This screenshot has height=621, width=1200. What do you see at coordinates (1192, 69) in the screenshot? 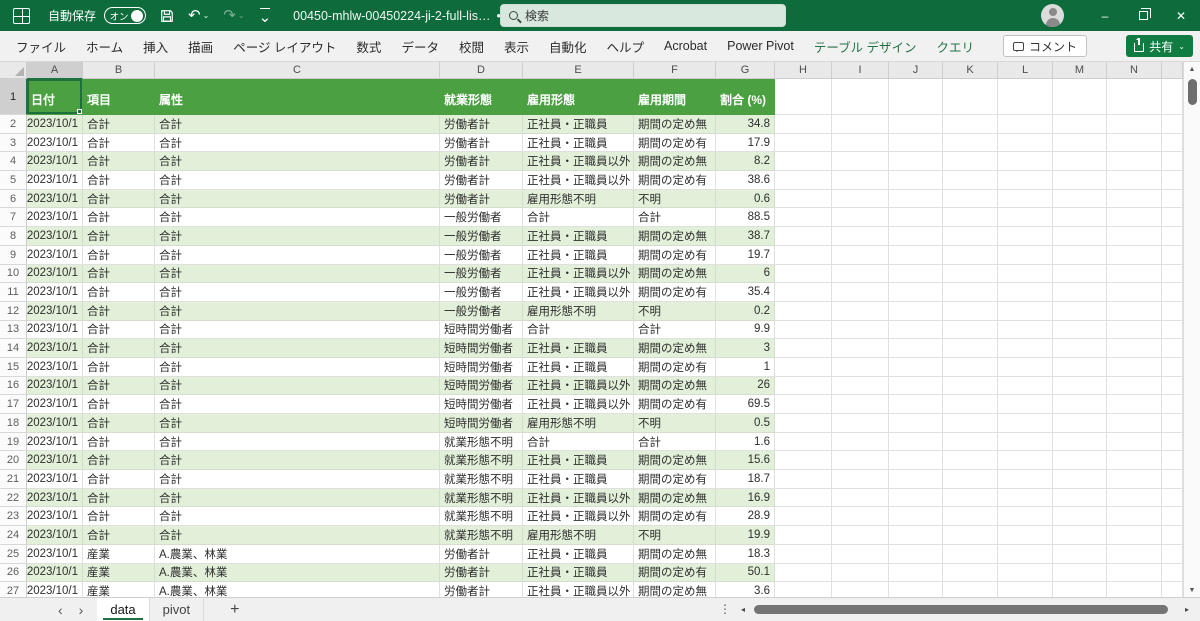
I see `scroll-up-button: ▲` at bounding box center [1192, 69].